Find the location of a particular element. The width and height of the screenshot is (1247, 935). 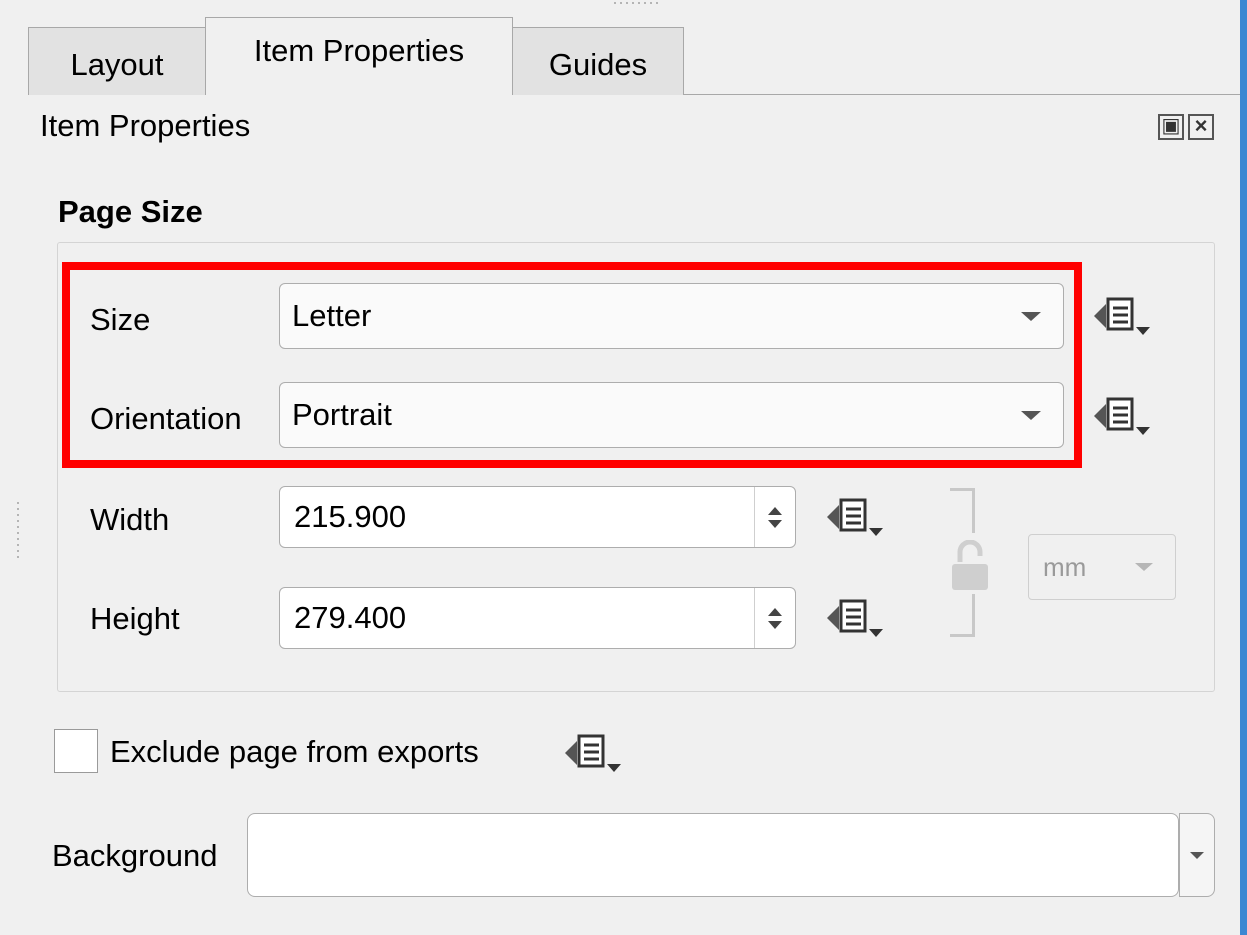

units-value: mm is located at coordinates (1065, 566).